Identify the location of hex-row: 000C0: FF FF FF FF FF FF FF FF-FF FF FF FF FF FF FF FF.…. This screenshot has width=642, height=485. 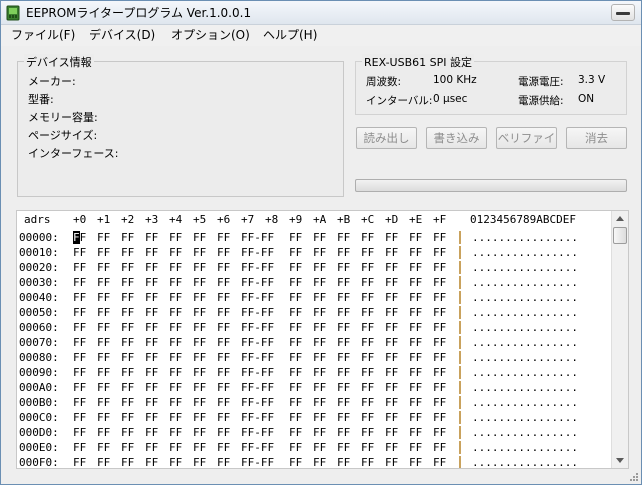
(314, 417).